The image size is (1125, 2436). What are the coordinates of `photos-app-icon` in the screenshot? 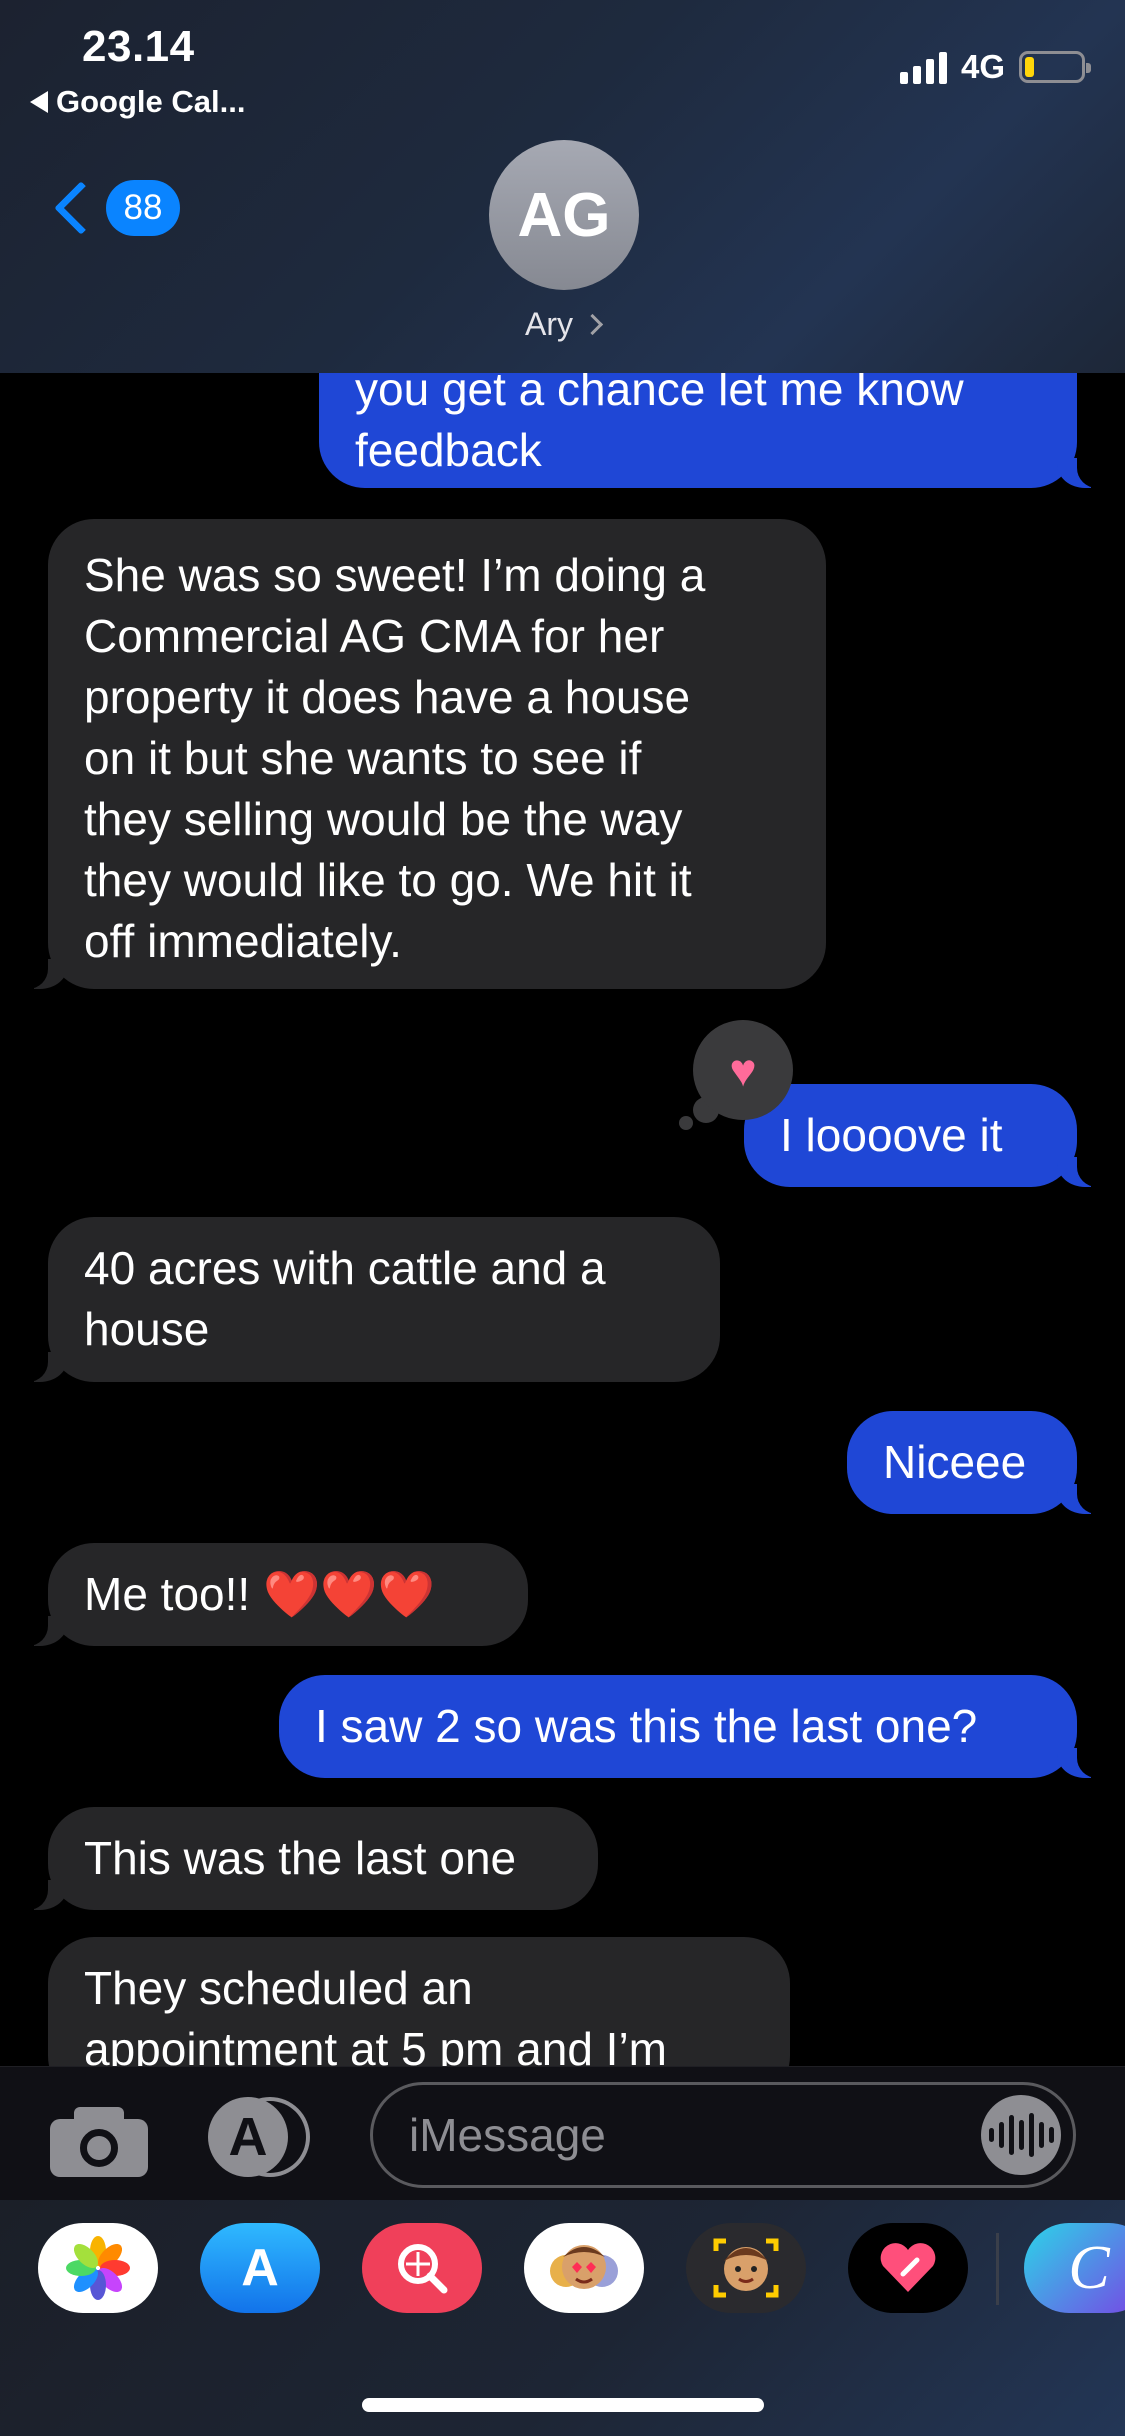 It's located at (98, 2268).